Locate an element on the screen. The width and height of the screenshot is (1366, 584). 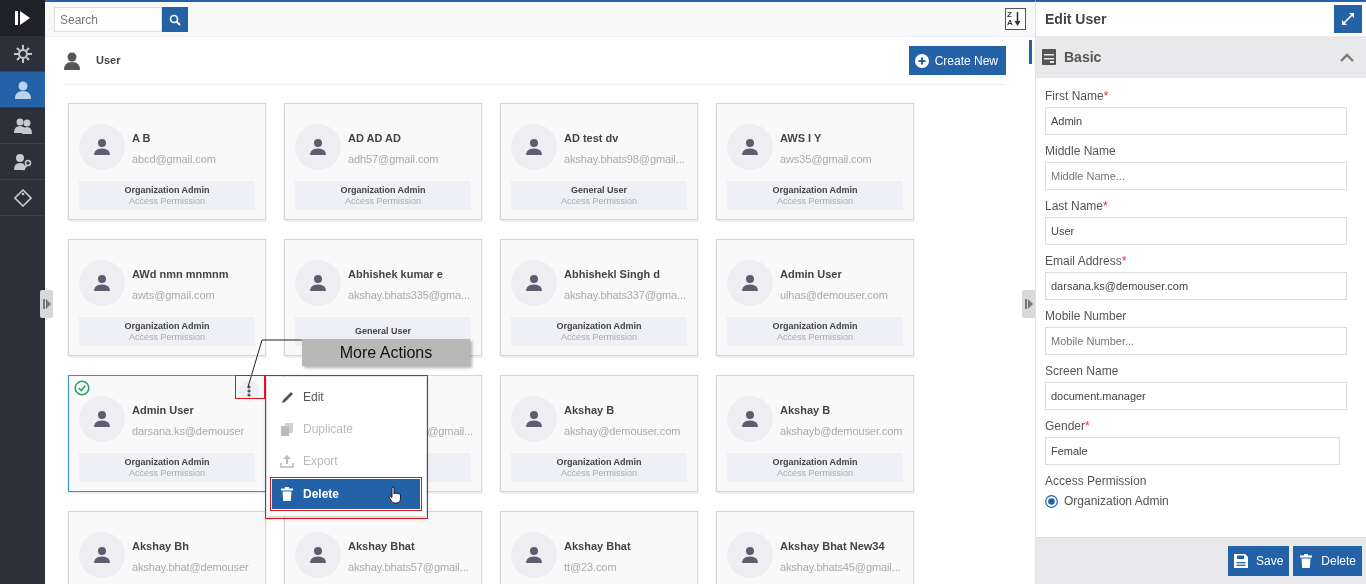
field-label: Screen Name is located at coordinates (1082, 371).